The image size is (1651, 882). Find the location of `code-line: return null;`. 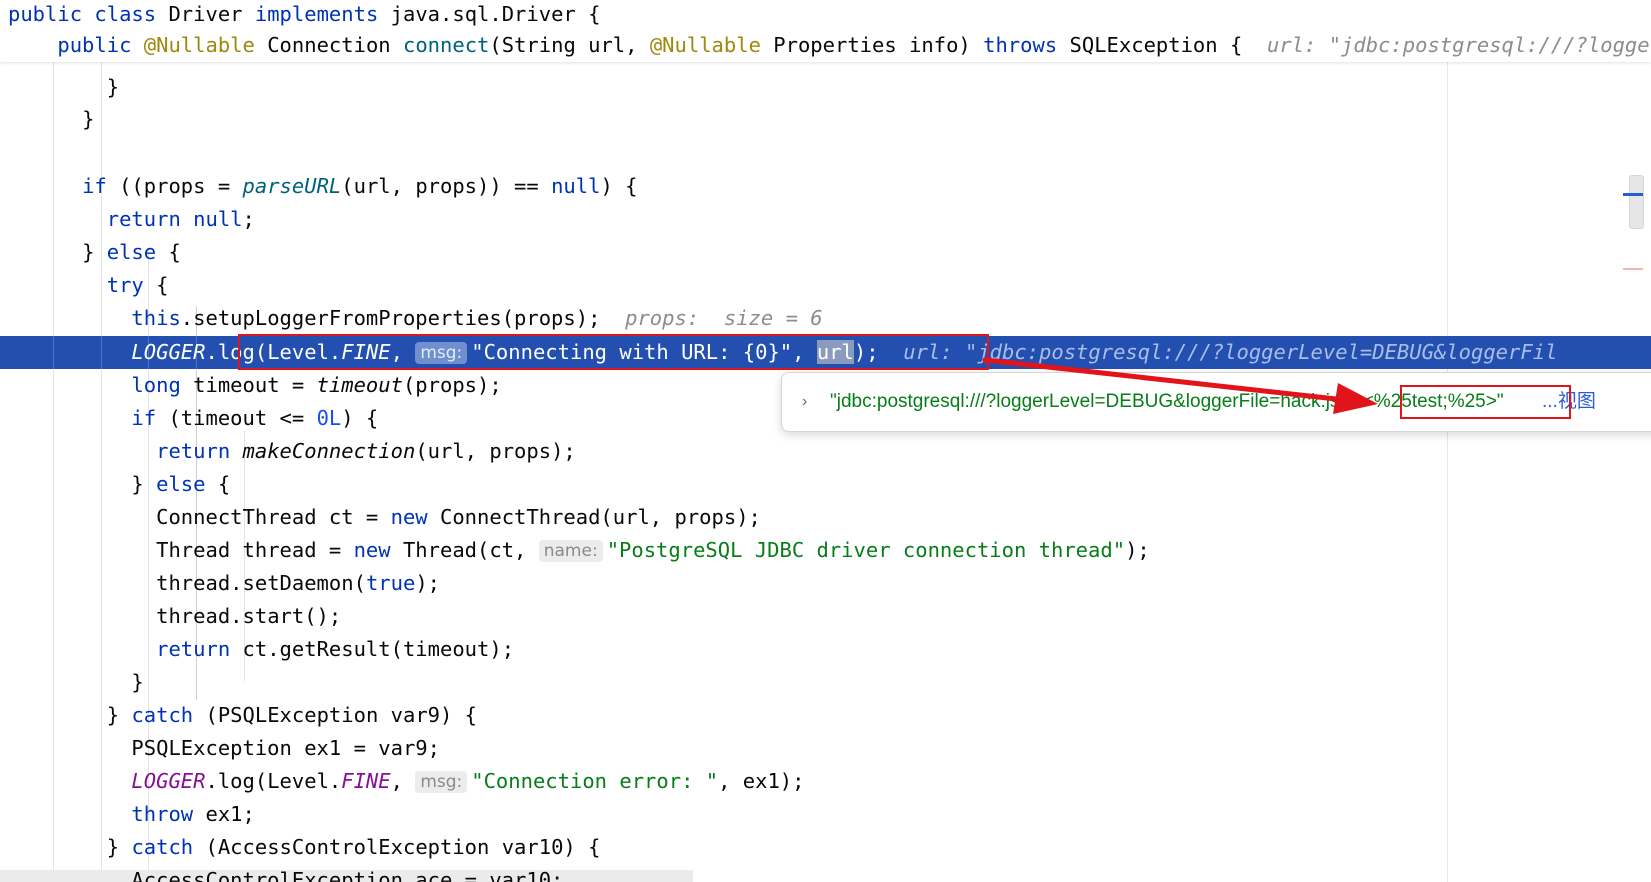

code-line: return null; is located at coordinates (131, 219).